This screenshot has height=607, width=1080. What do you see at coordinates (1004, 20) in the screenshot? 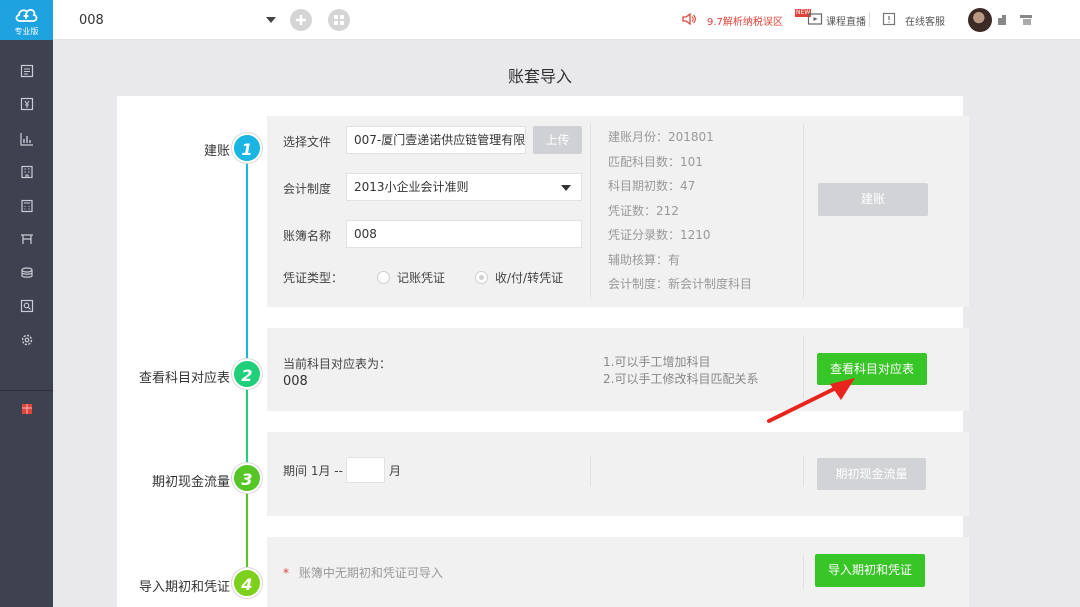
I see `user-menu-icon` at bounding box center [1004, 20].